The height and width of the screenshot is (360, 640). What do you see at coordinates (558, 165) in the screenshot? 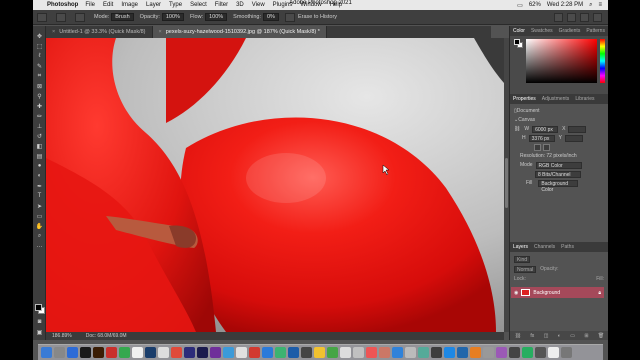
I see `color-mode-select: RGB Color` at bounding box center [558, 165].